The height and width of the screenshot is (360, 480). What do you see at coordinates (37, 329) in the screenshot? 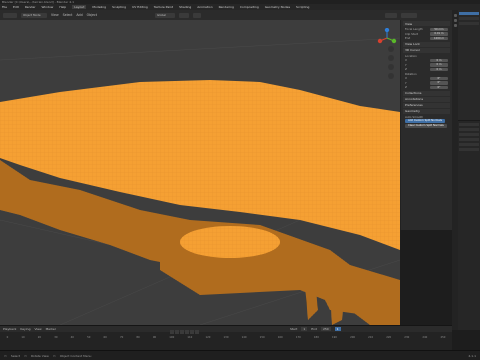
I see `timeline-view-menu: View` at bounding box center [37, 329].